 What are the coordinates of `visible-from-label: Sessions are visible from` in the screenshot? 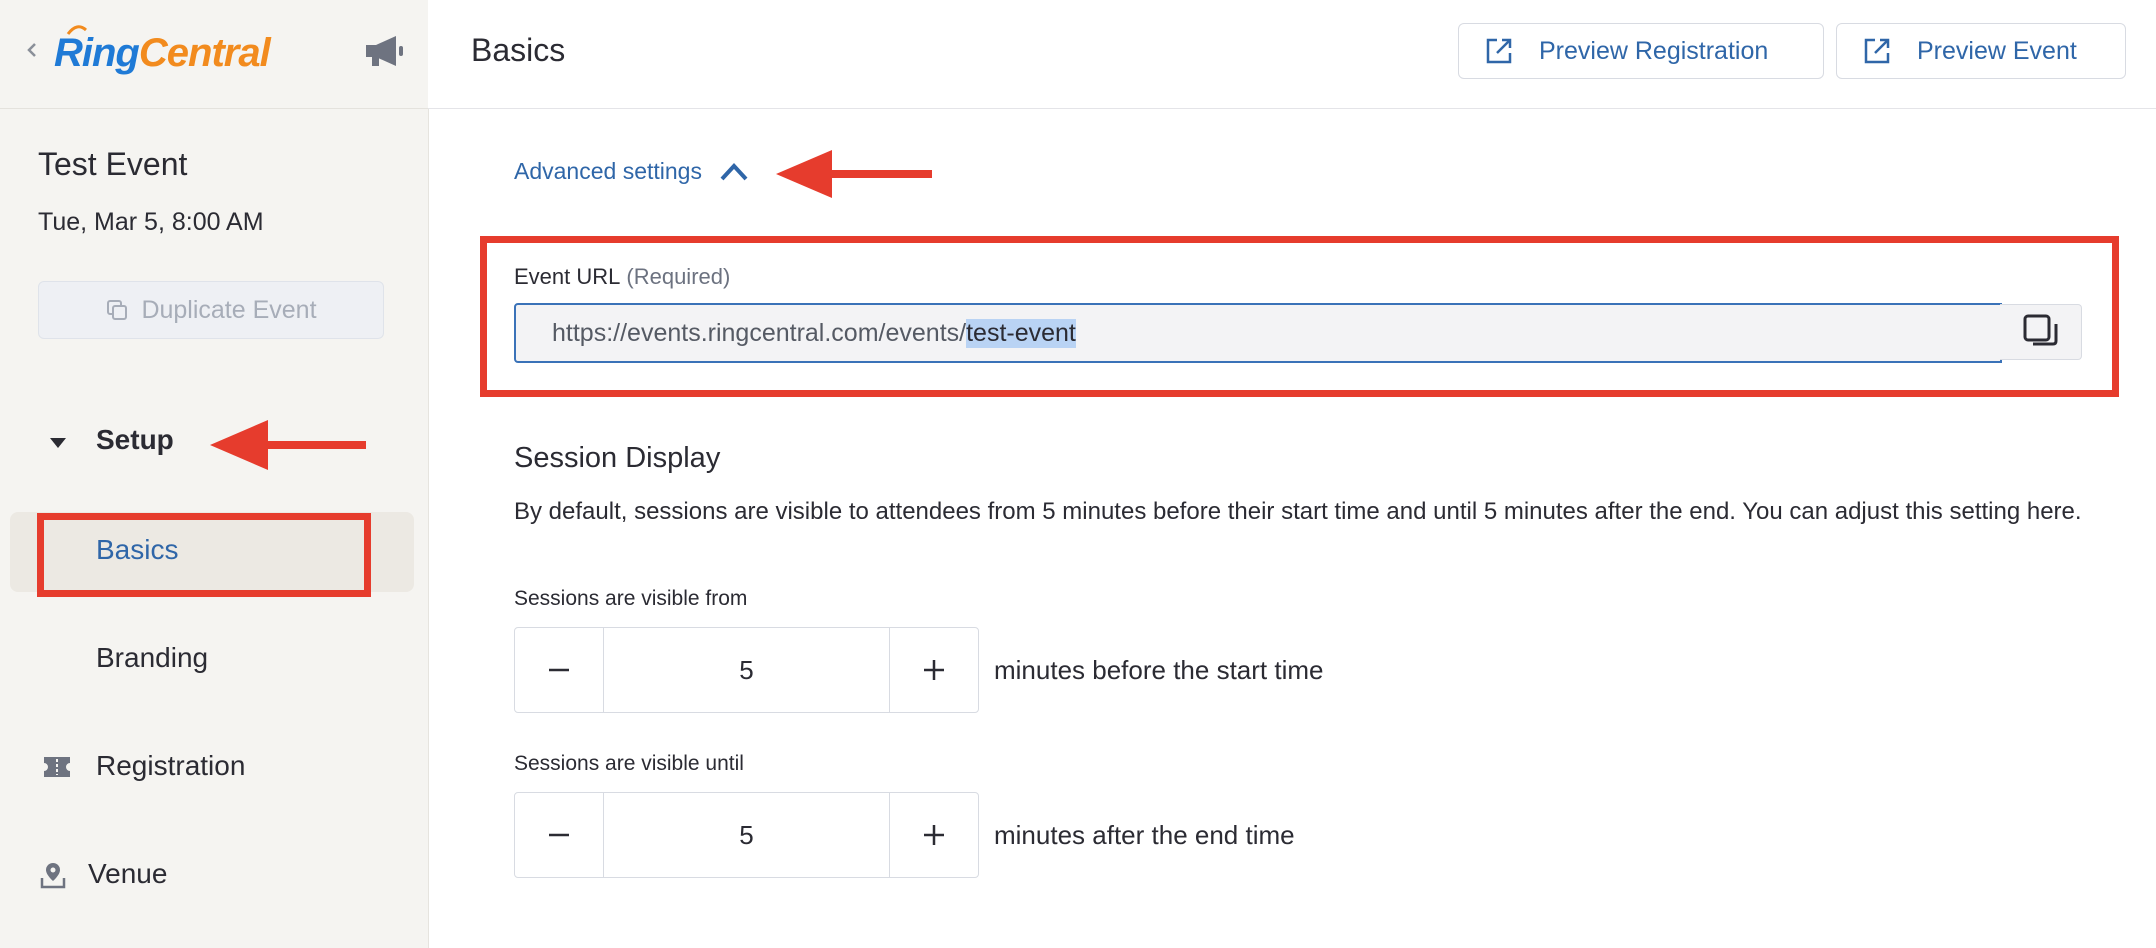 It's located at (631, 598).